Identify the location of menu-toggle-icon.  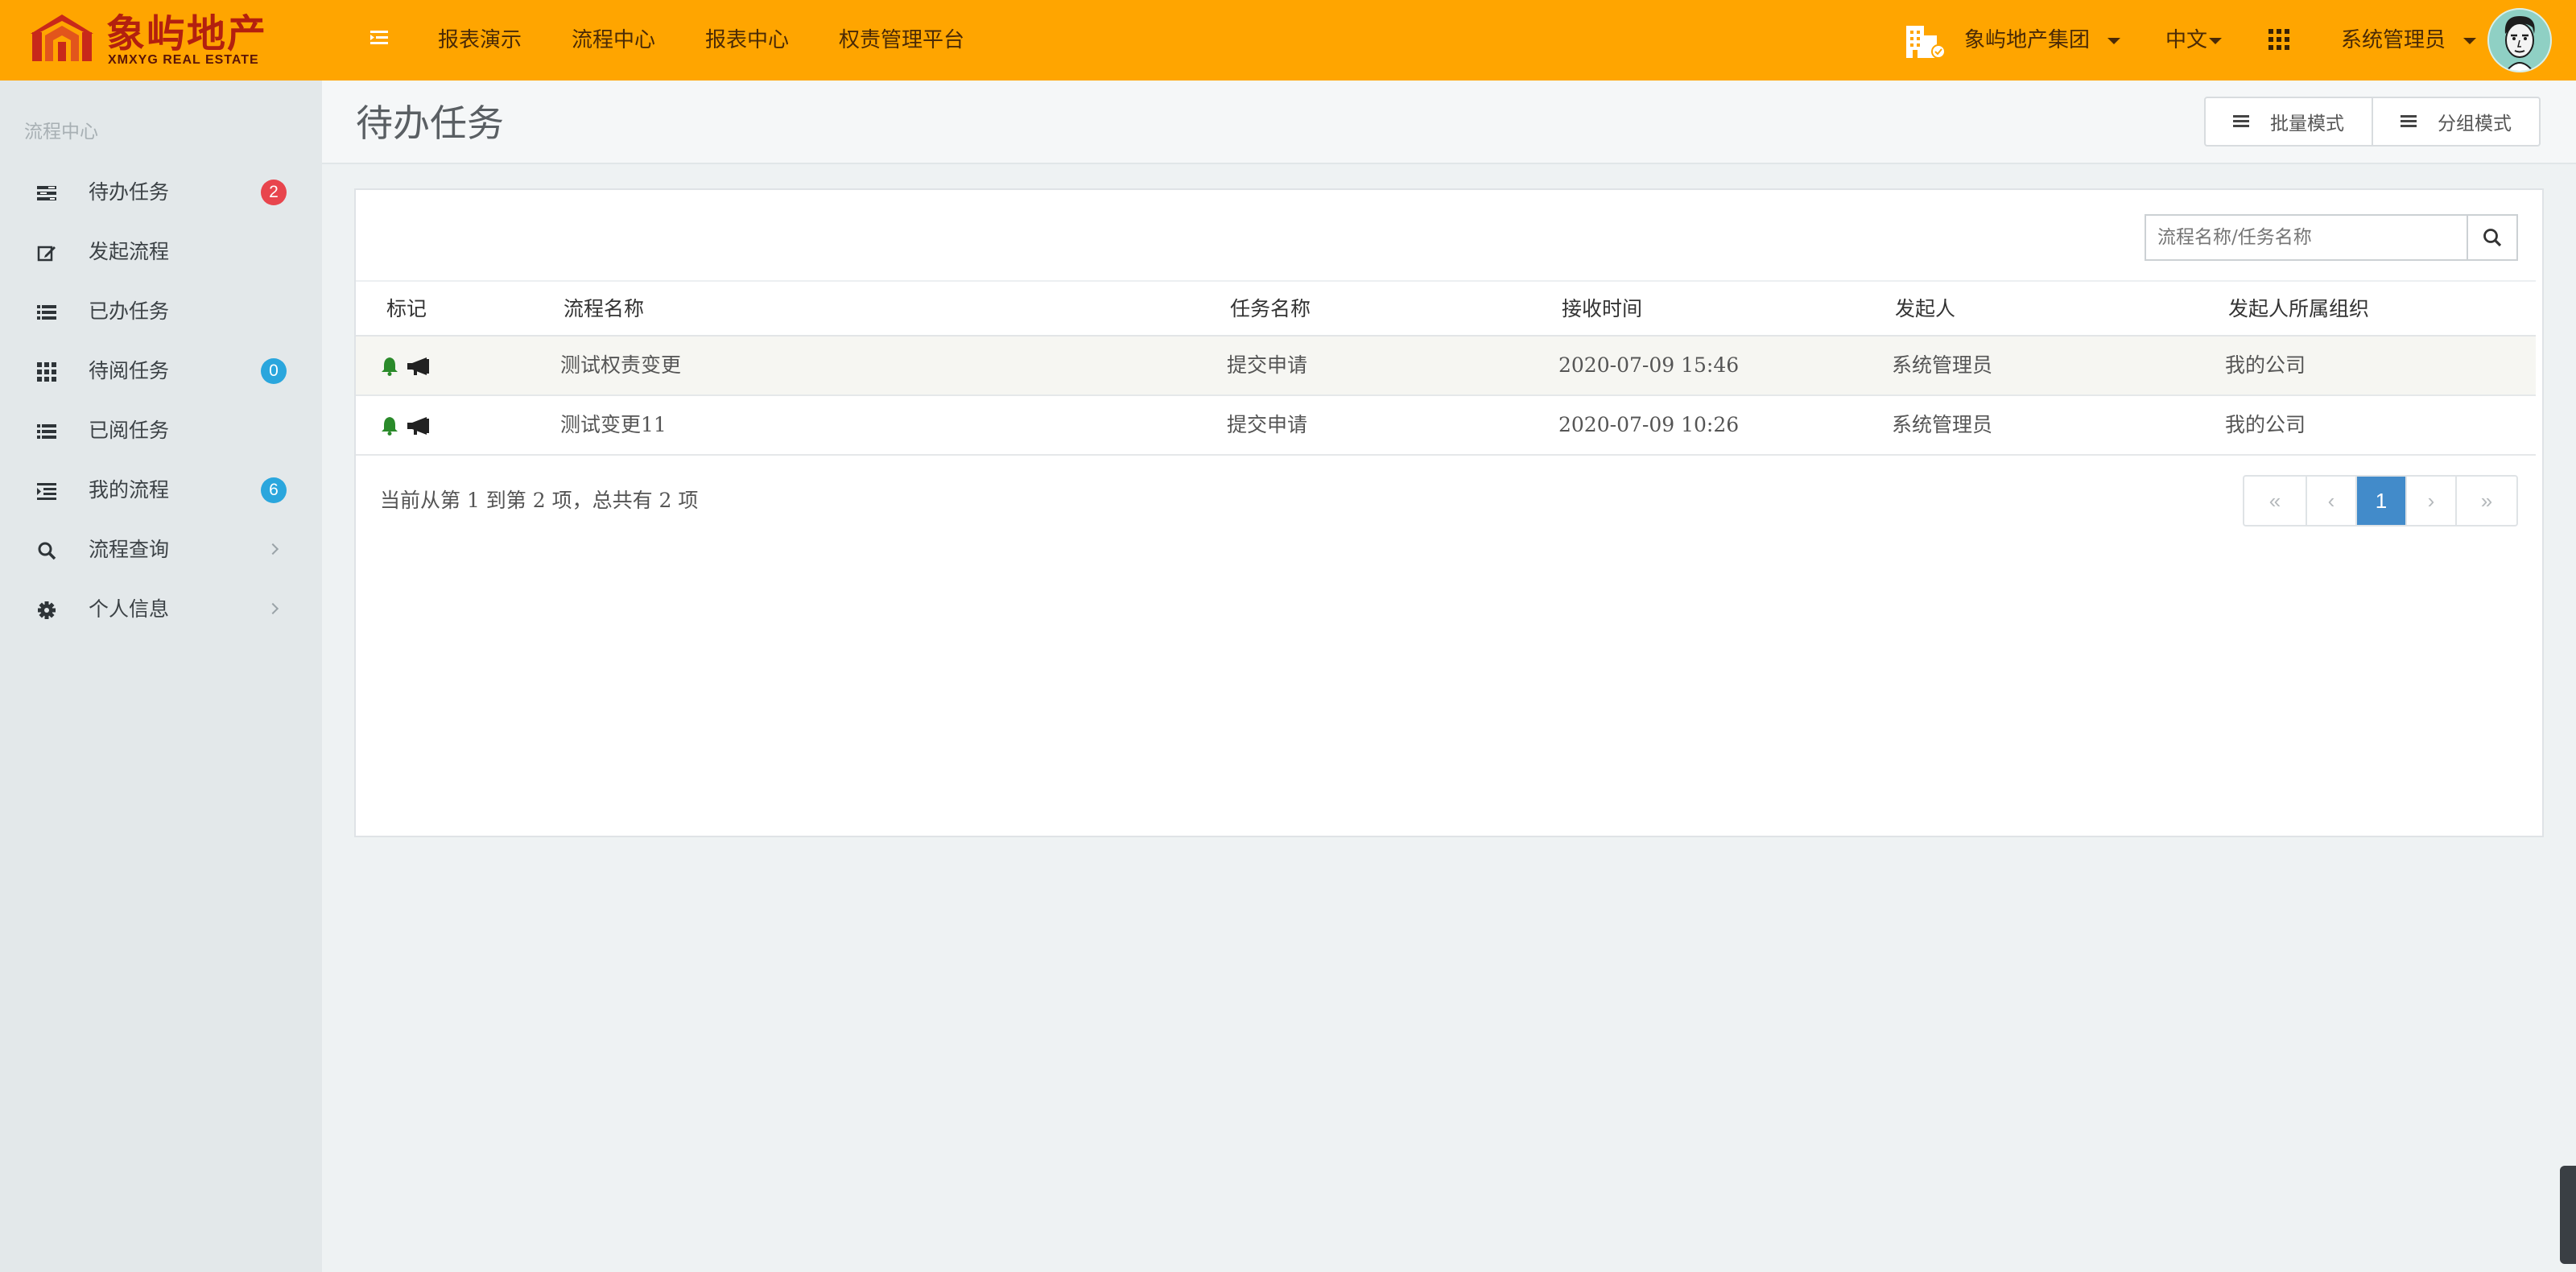
(379, 37).